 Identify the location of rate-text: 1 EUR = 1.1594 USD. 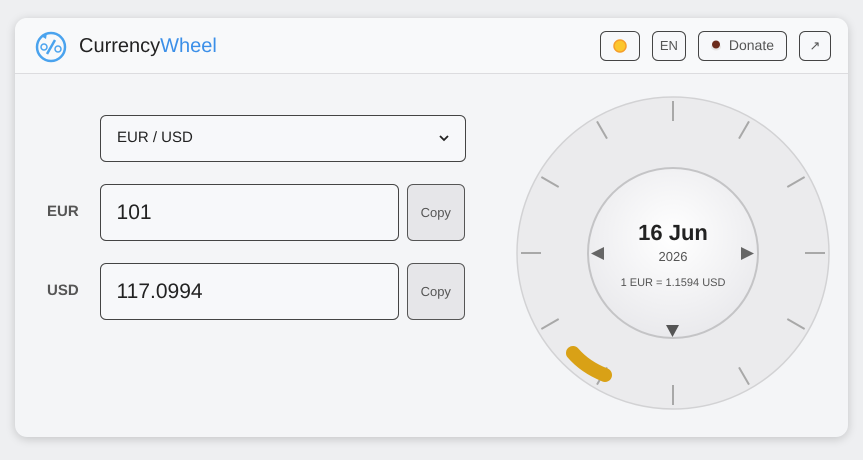
(673, 283).